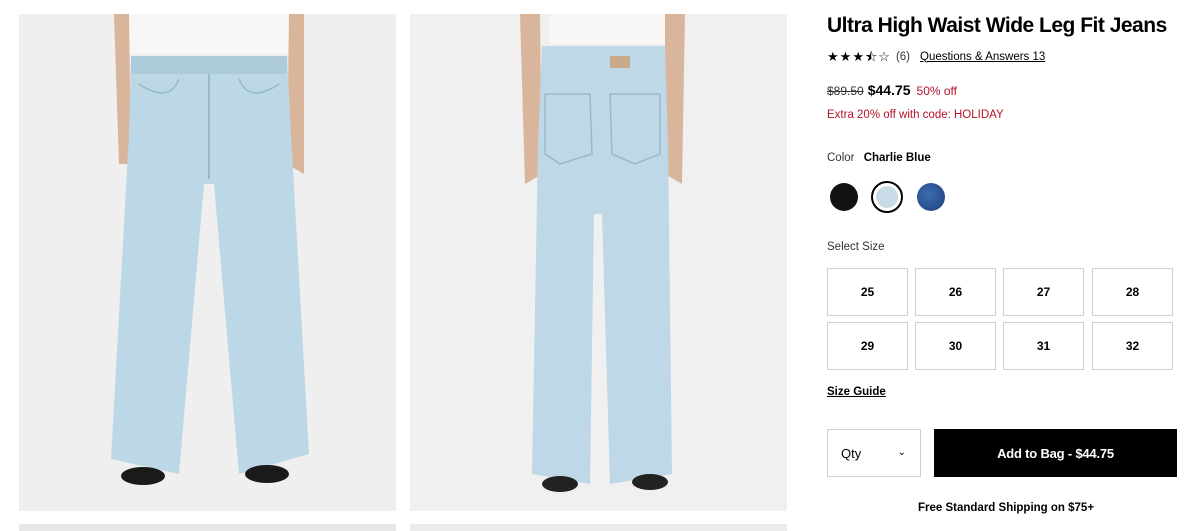 The height and width of the screenshot is (531, 1200). I want to click on chevron-down-icon: ⌄, so click(901, 452).